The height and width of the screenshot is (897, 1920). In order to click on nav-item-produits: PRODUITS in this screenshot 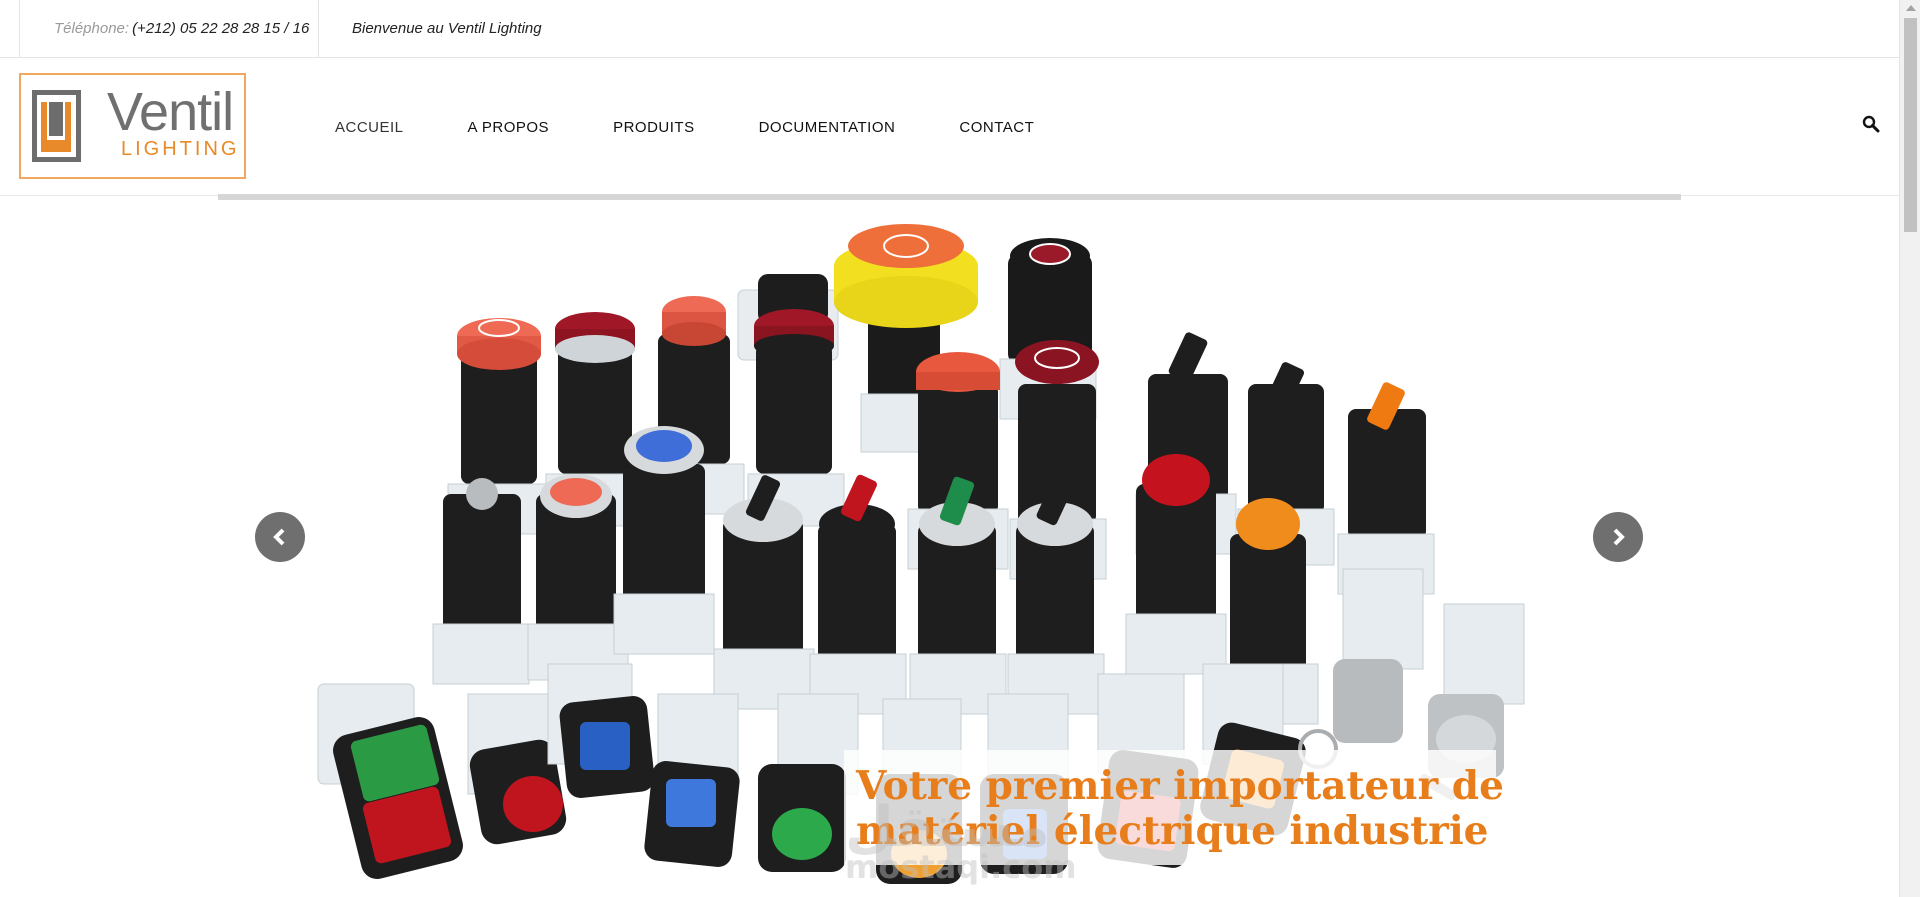, I will do `click(654, 127)`.